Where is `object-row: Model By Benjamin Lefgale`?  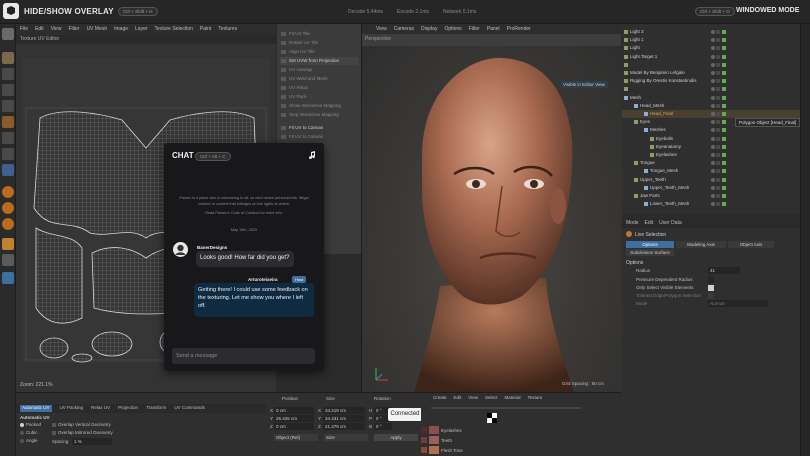
object-row: Model By Benjamin Lefgale is located at coordinates (711, 73).